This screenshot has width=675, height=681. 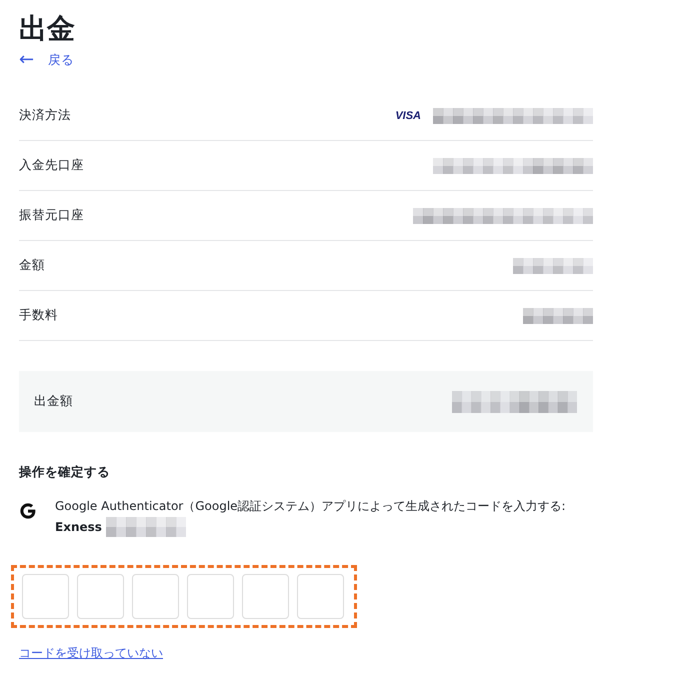 What do you see at coordinates (78, 527) in the screenshot?
I see `account-name: Exness` at bounding box center [78, 527].